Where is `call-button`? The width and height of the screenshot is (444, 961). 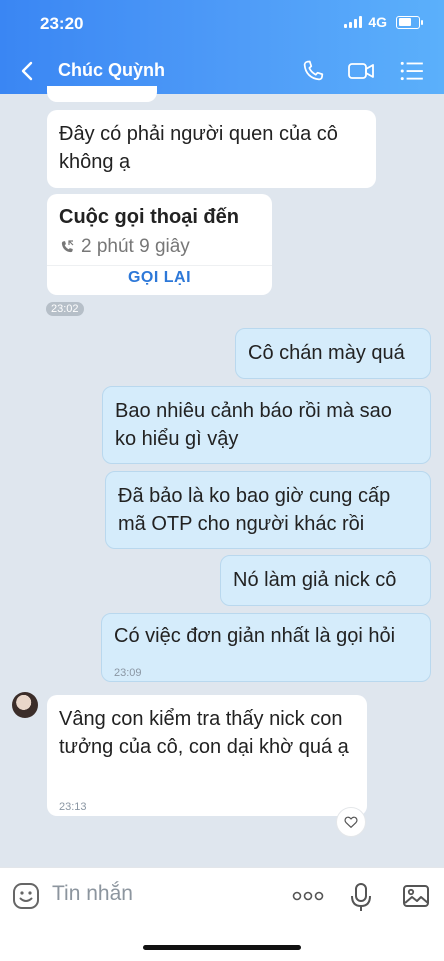
call-button is located at coordinates (314, 71).